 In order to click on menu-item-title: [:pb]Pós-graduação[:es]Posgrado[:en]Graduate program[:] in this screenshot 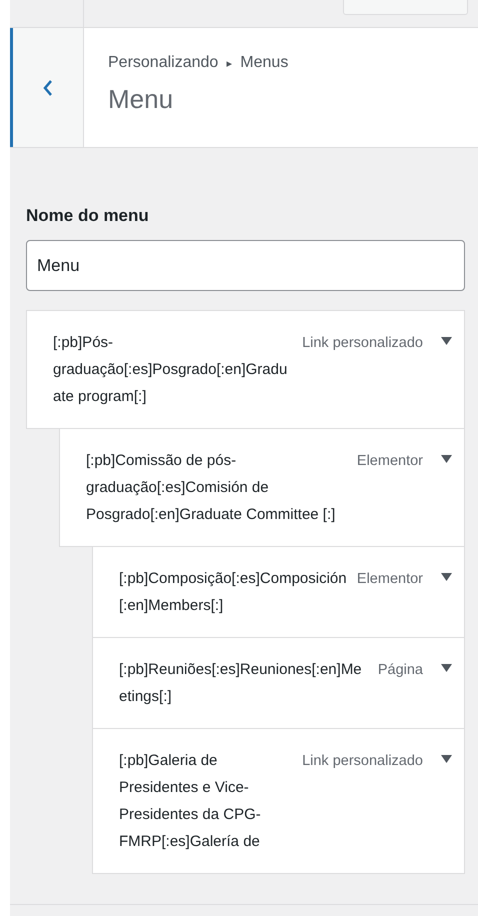, I will do `click(170, 370)`.